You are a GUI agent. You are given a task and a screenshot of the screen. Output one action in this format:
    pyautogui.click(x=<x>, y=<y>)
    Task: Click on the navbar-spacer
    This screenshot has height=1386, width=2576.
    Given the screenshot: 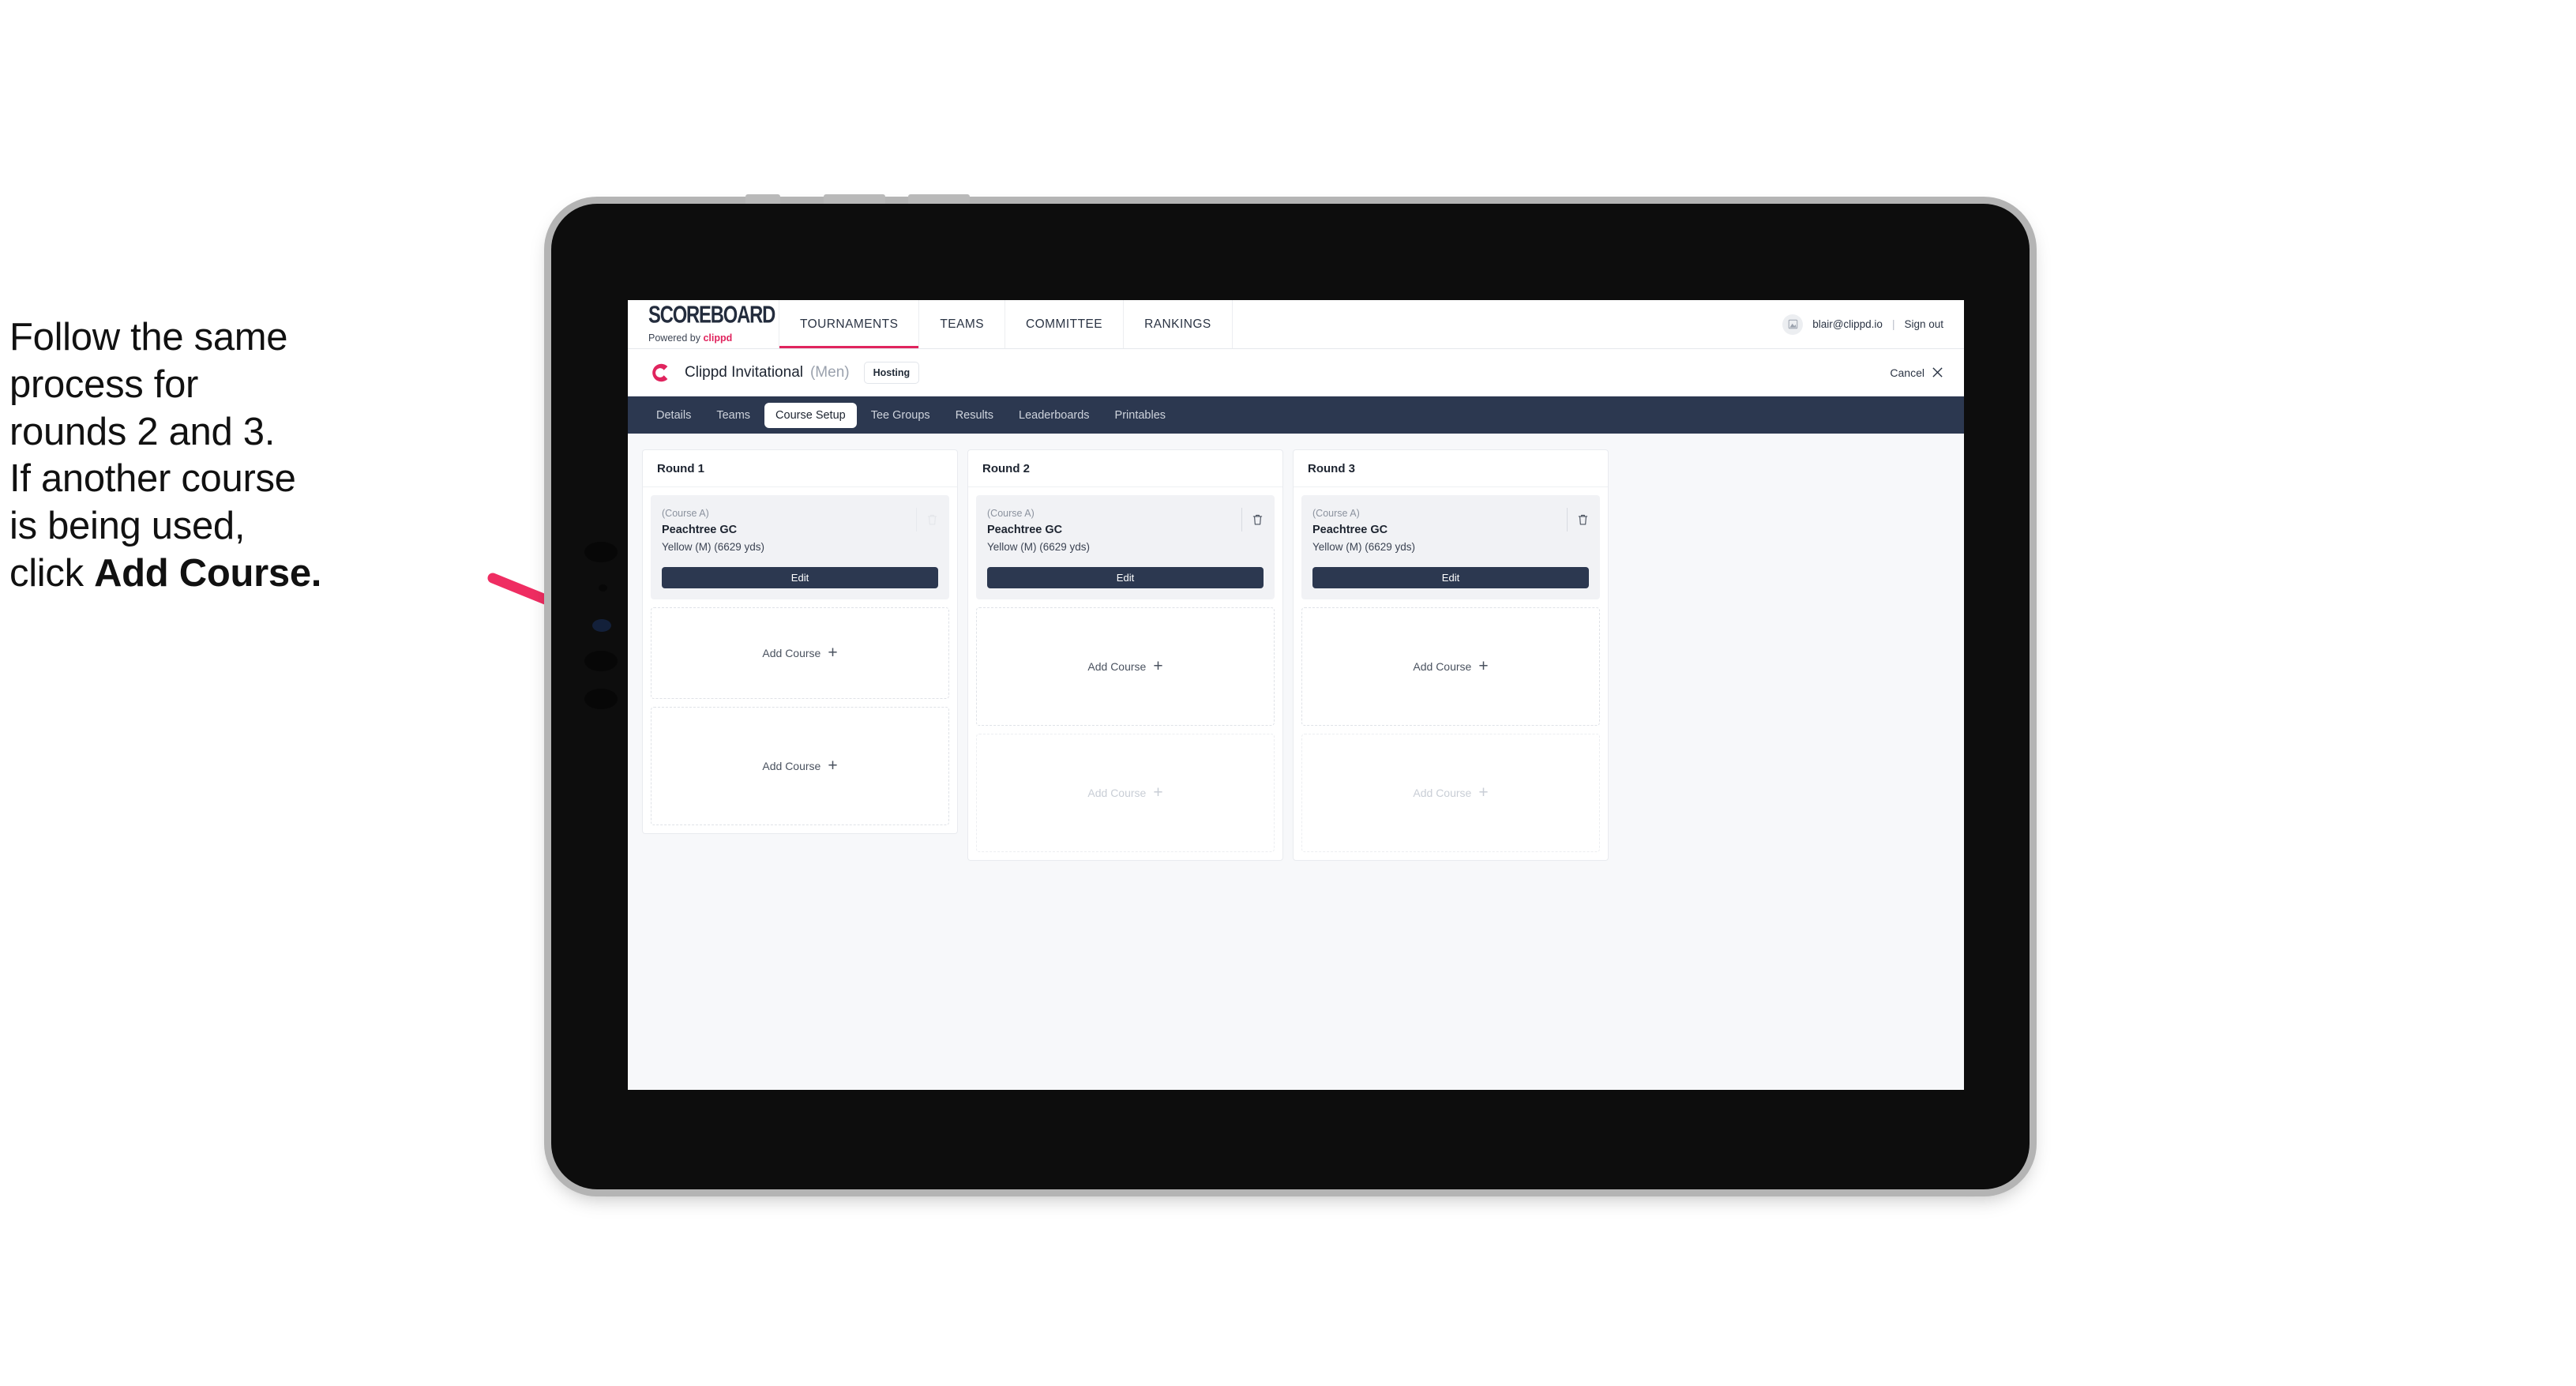 What is the action you would take?
    pyautogui.click(x=1508, y=324)
    